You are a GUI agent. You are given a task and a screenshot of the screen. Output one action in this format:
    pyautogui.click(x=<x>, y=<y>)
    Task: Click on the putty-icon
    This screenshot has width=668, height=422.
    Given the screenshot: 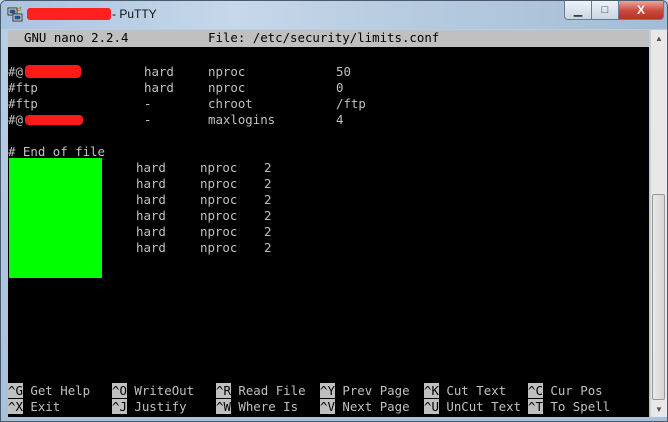 What is the action you would take?
    pyautogui.click(x=15, y=14)
    